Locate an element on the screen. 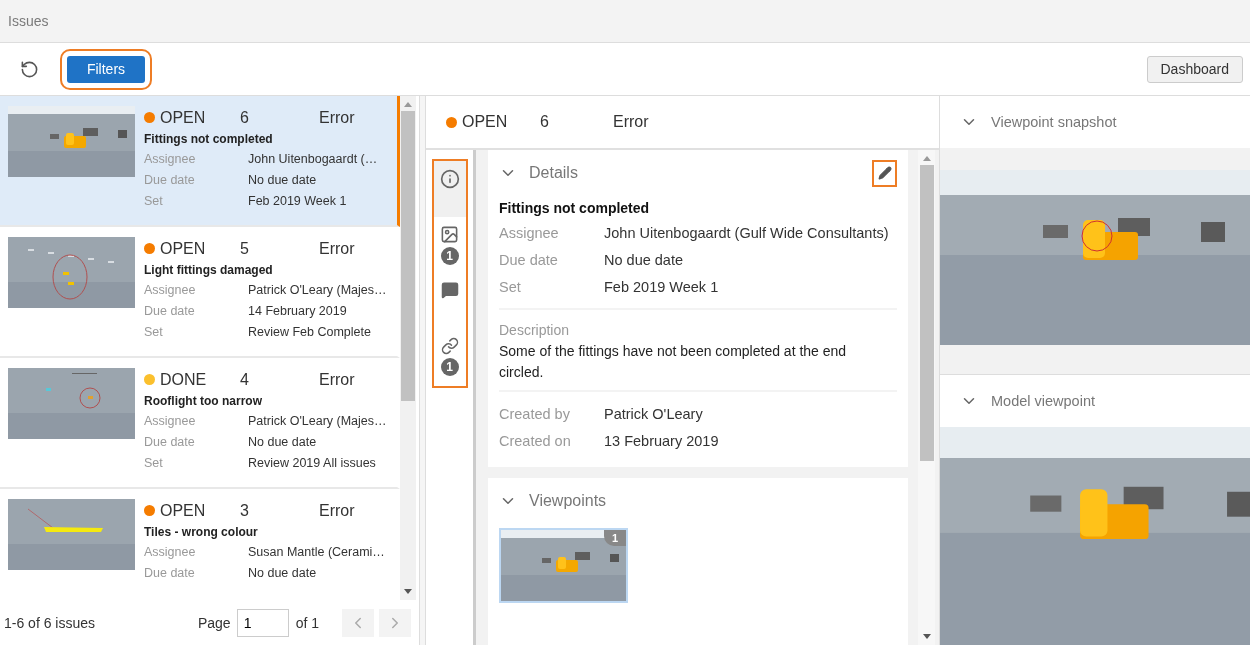  field-label: Description is located at coordinates (535, 330).